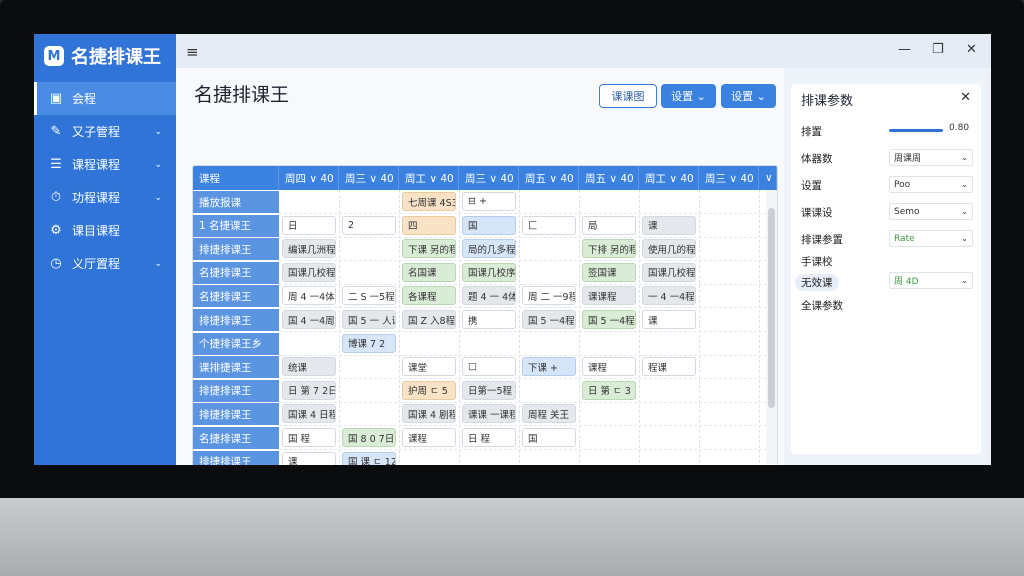 This screenshot has width=1024, height=576. What do you see at coordinates (628, 96) in the screenshot?
I see `view-schedule-button: 课课图` at bounding box center [628, 96].